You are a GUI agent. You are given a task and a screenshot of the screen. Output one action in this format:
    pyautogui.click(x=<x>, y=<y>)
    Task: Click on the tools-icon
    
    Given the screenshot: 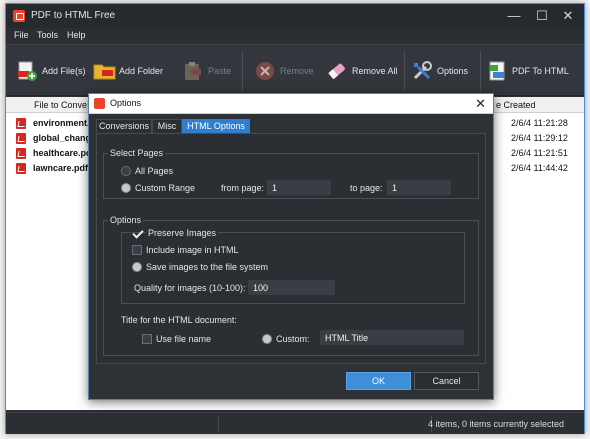 What is the action you would take?
    pyautogui.click(x=422, y=71)
    